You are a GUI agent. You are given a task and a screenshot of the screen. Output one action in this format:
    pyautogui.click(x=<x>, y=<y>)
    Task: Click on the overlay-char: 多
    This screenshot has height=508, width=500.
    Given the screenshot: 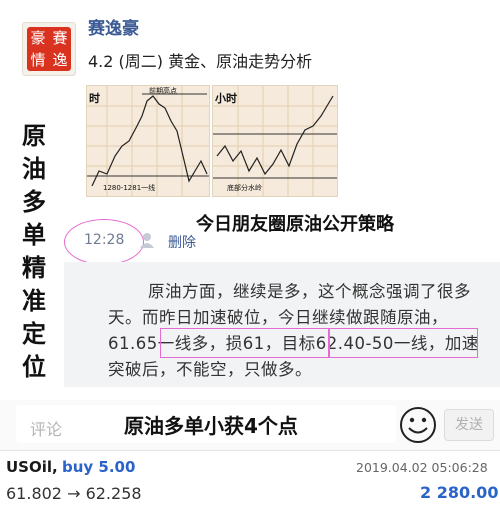 What is the action you would take?
    pyautogui.click(x=34, y=202)
    